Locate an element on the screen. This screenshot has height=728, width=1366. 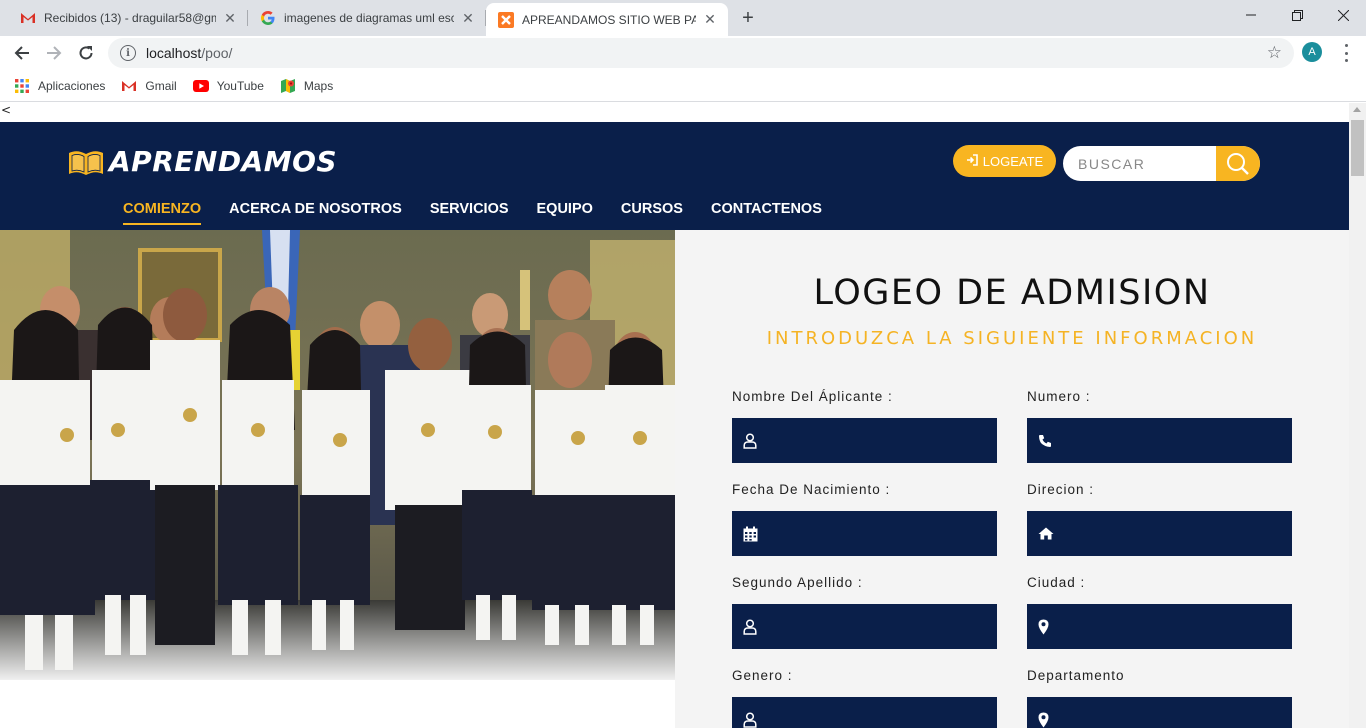
login-button: LOGEATE is located at coordinates (1004, 161).